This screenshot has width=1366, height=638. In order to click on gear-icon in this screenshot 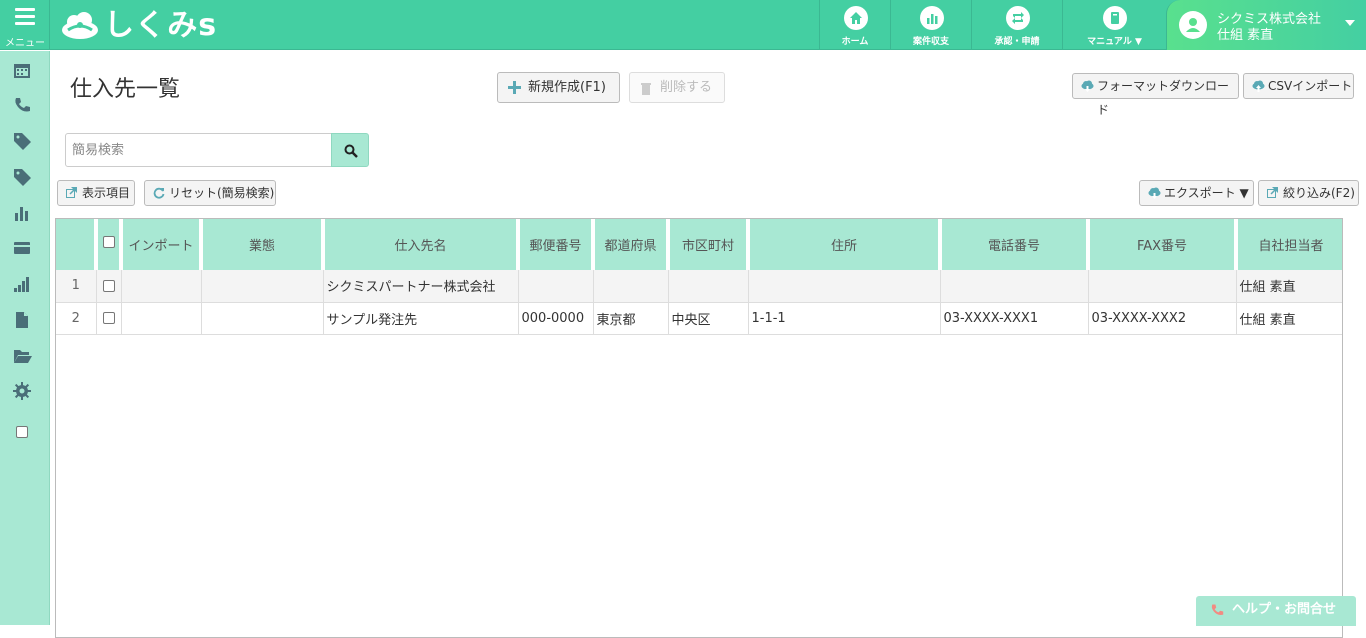, I will do `click(23, 392)`.